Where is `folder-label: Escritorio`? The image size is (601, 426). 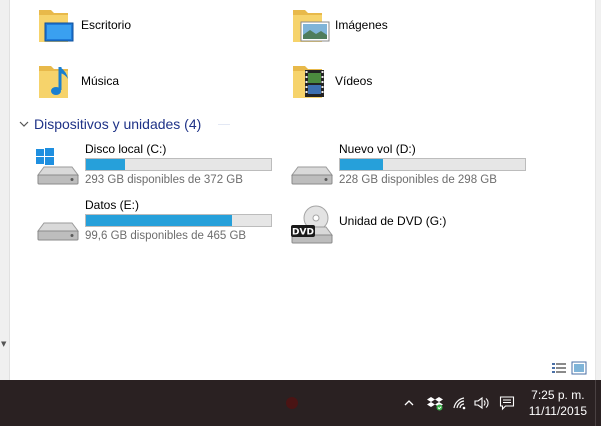 folder-label: Escritorio is located at coordinates (106, 25).